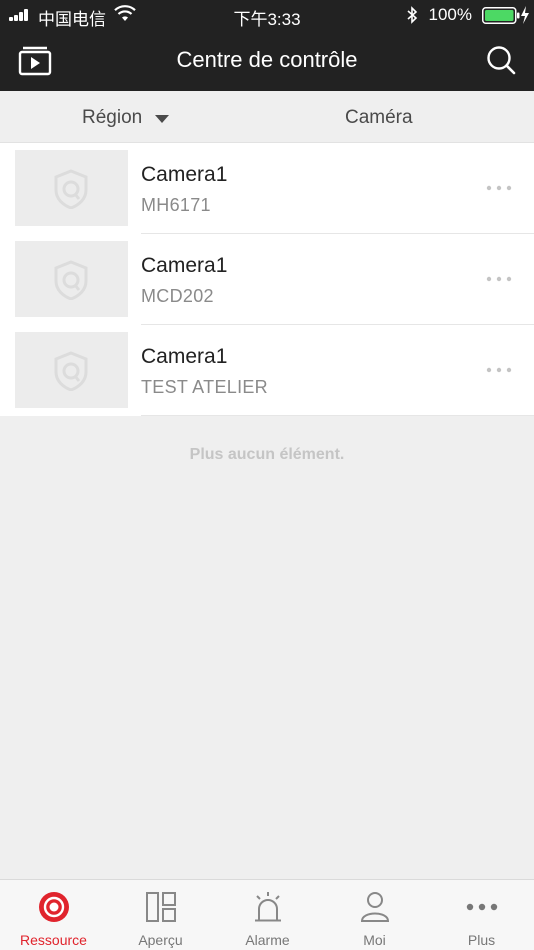  I want to click on tab-bar: Ressource Aperçu Alarme Moi Plus, so click(267, 914).